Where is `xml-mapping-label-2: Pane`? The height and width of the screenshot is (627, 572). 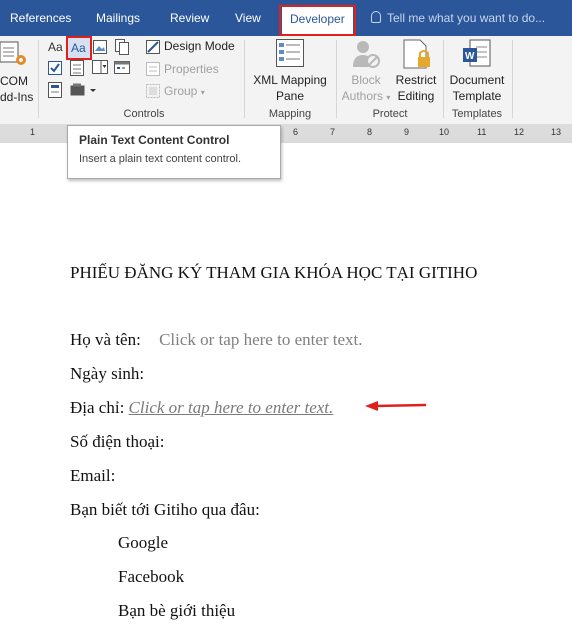 xml-mapping-label-2: Pane is located at coordinates (290, 96).